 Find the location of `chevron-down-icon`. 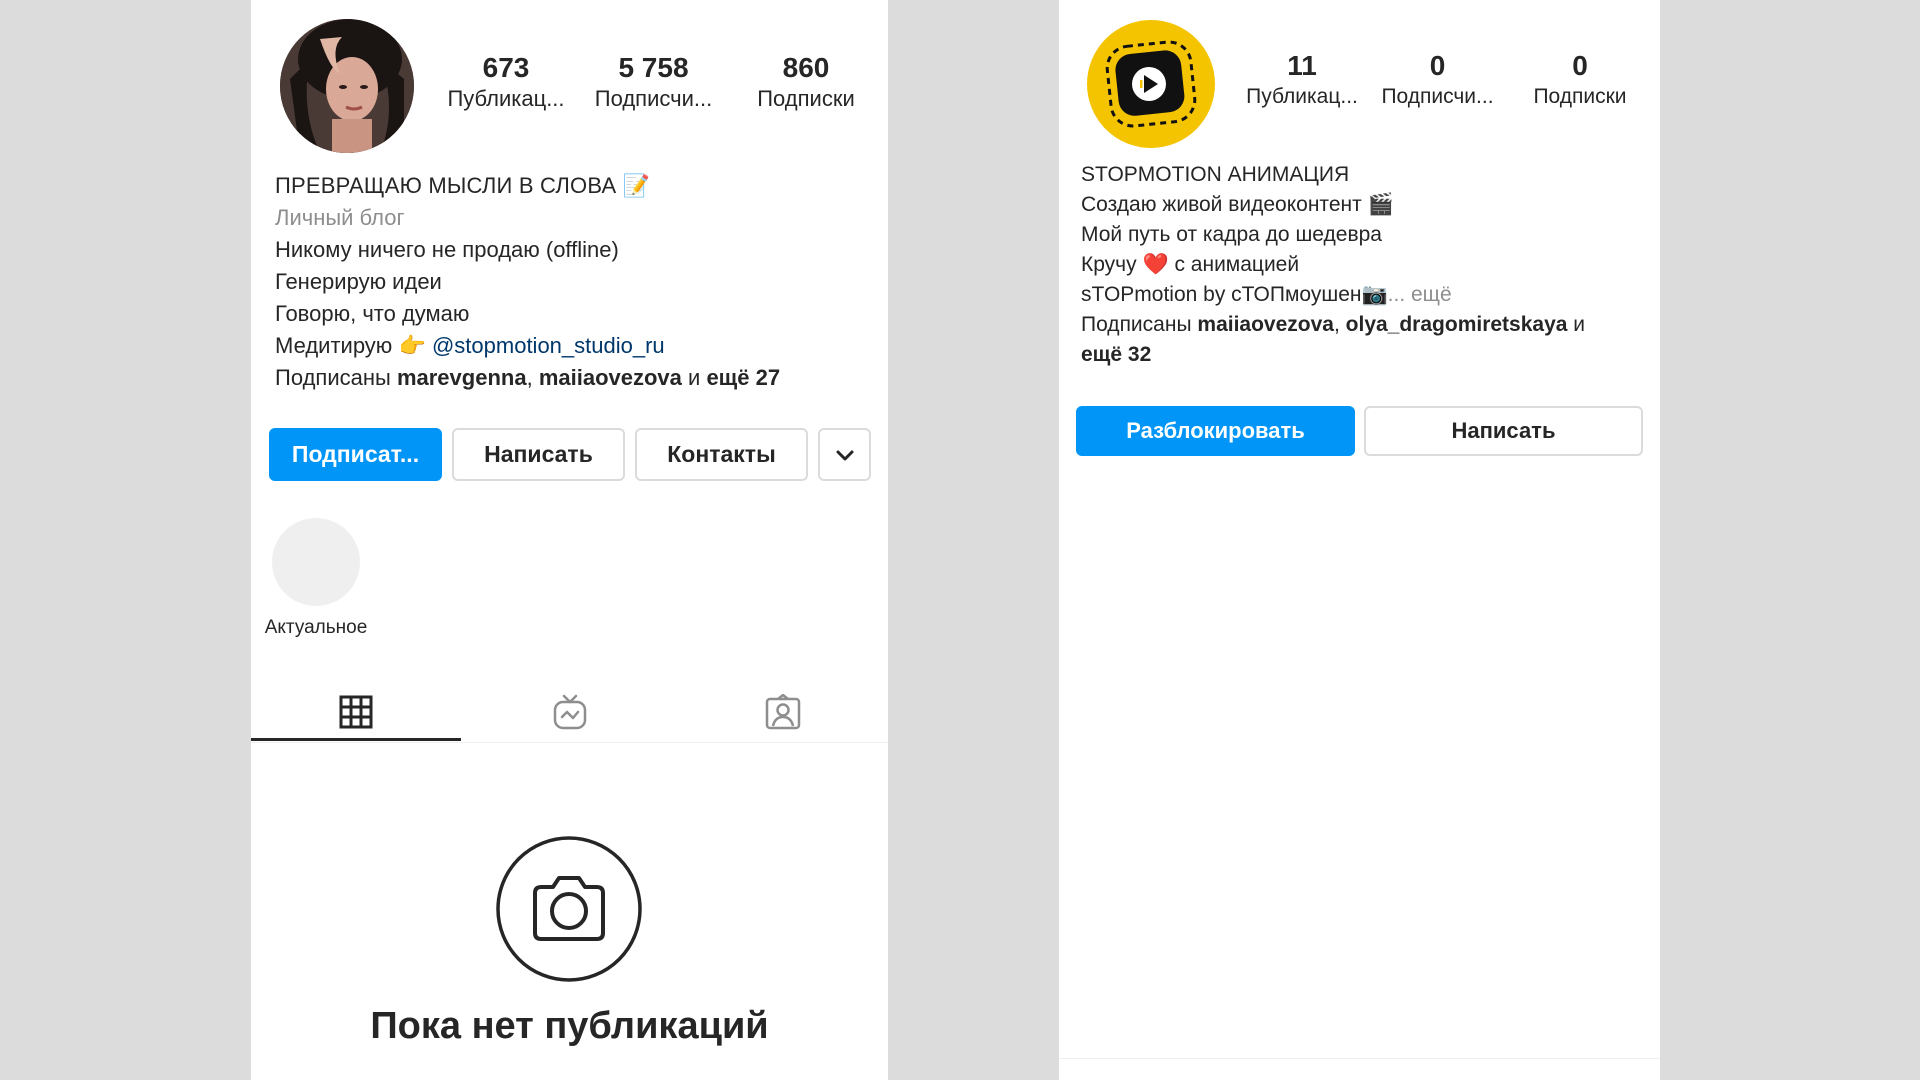

chevron-down-icon is located at coordinates (844, 455).